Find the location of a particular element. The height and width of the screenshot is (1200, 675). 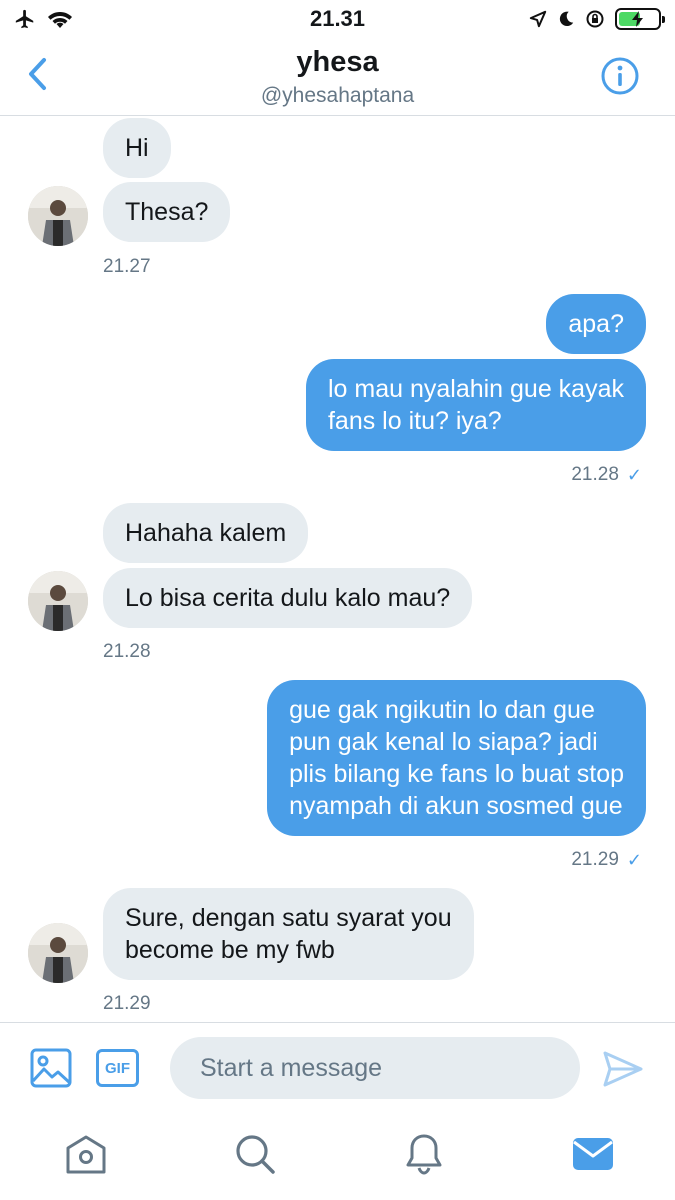

moon-icon is located at coordinates (566, 19).